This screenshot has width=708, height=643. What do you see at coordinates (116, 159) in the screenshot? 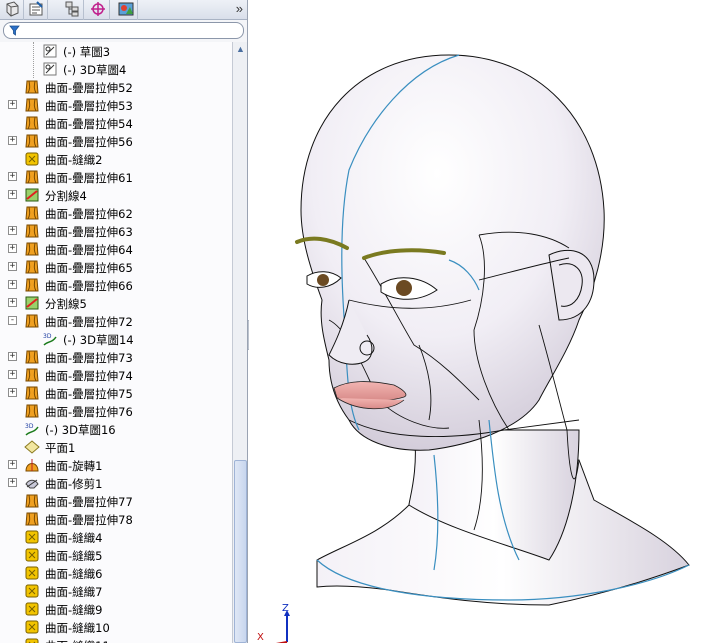
I see `tree-item: 曲面-縫織2` at bounding box center [116, 159].